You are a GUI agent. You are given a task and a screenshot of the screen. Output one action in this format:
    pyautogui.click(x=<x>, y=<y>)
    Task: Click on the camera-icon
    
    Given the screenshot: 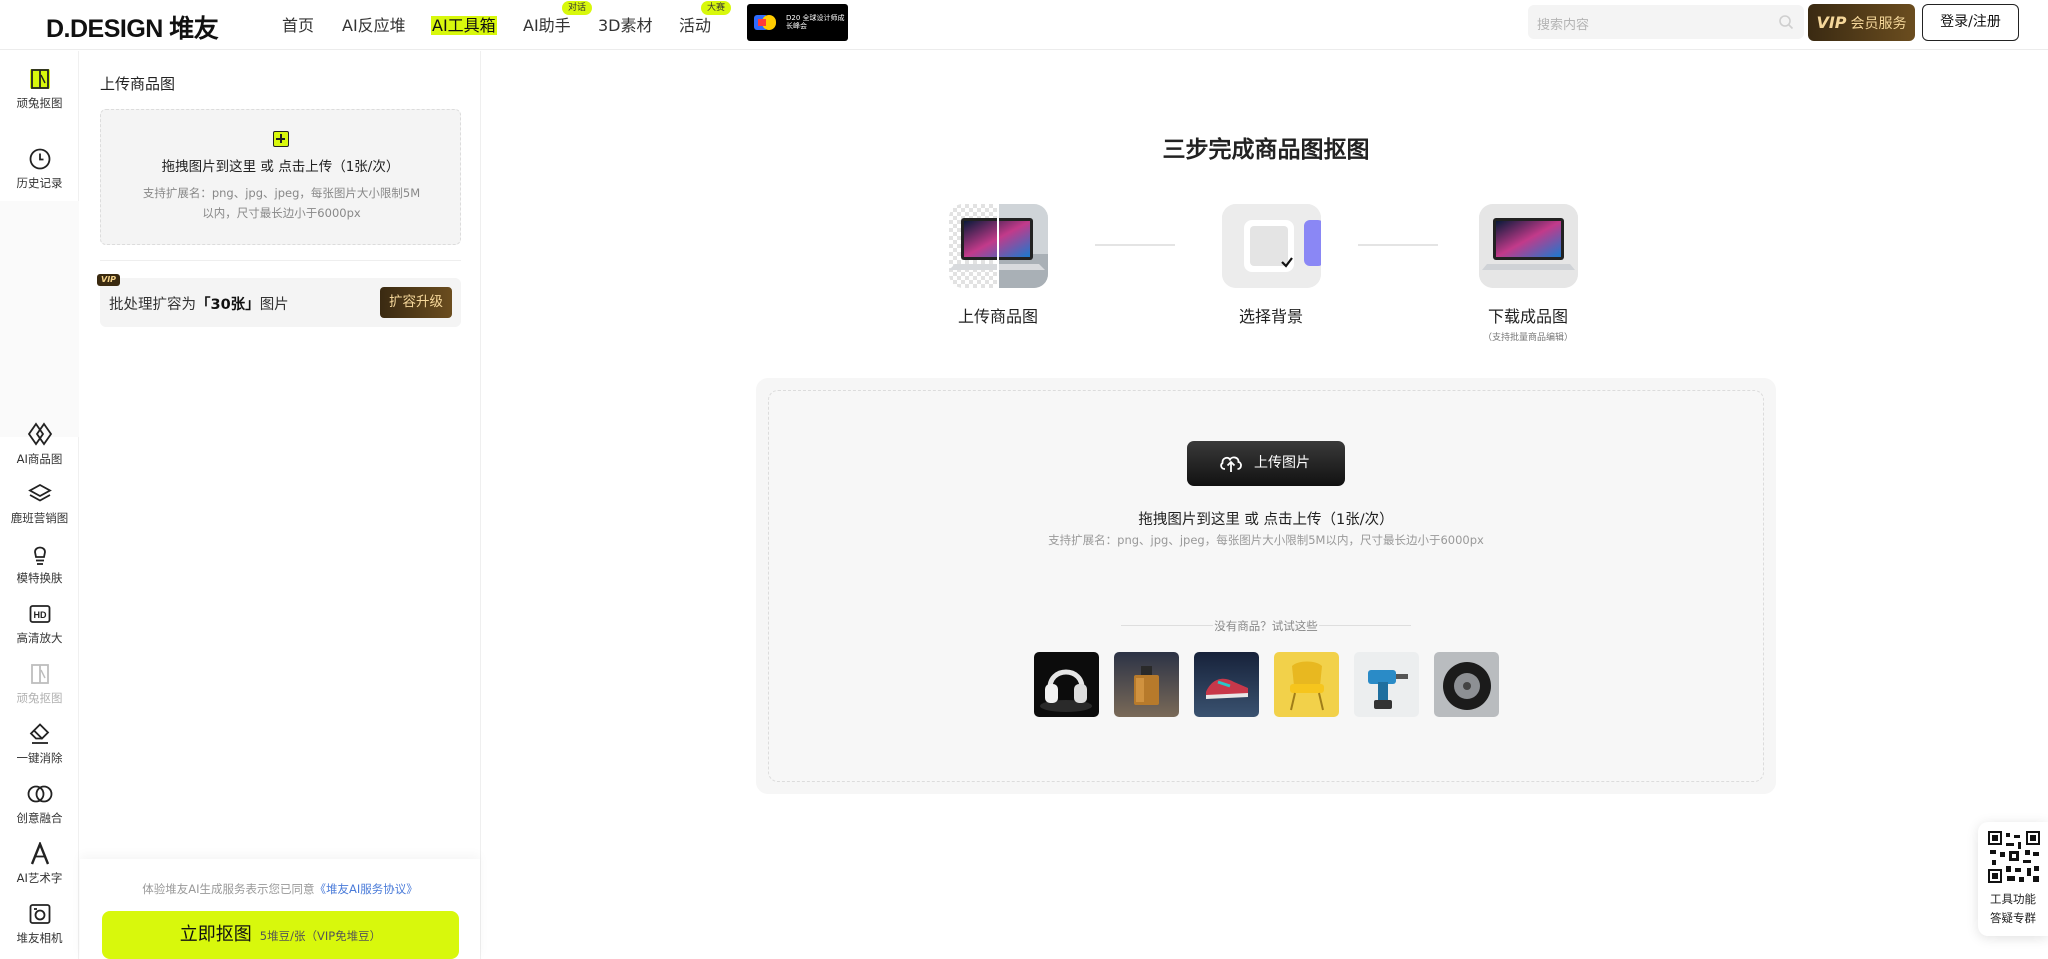 What is the action you would take?
    pyautogui.click(x=39, y=914)
    